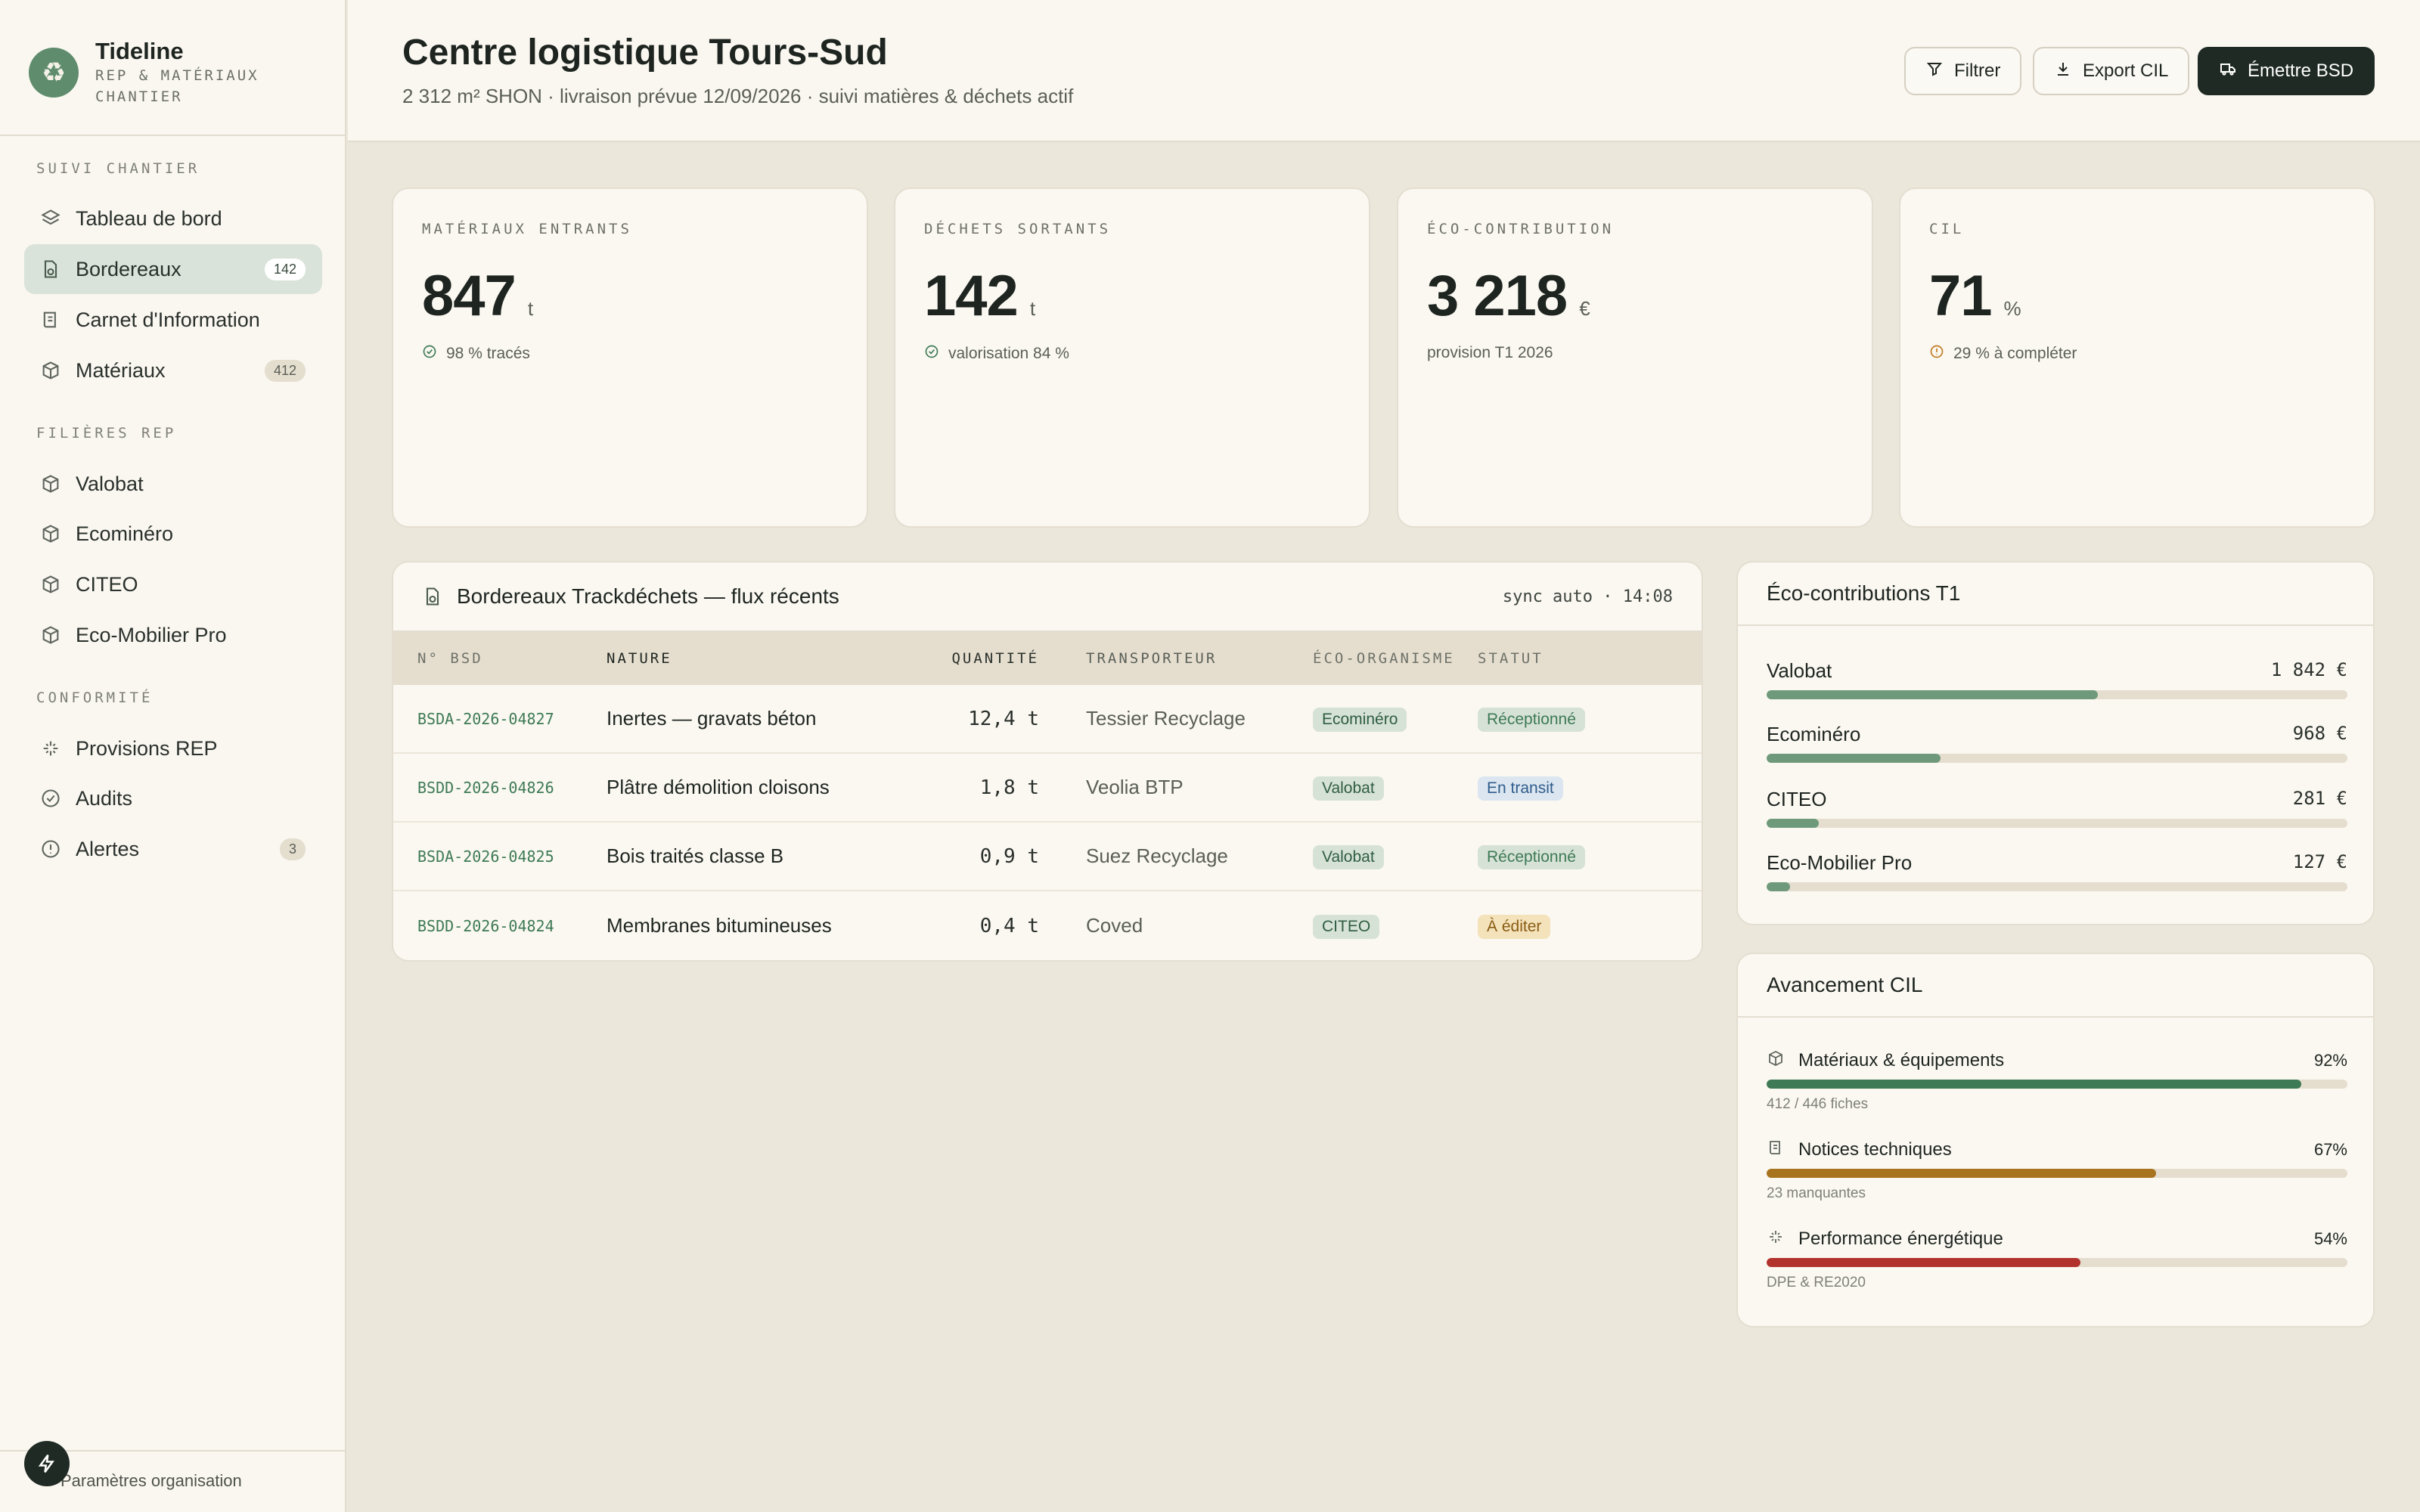 The height and width of the screenshot is (1512, 2420). Describe the element at coordinates (648, 596) in the screenshot. I see `panel-title: Bordereaux Trackdéchets — flux récents` at that location.